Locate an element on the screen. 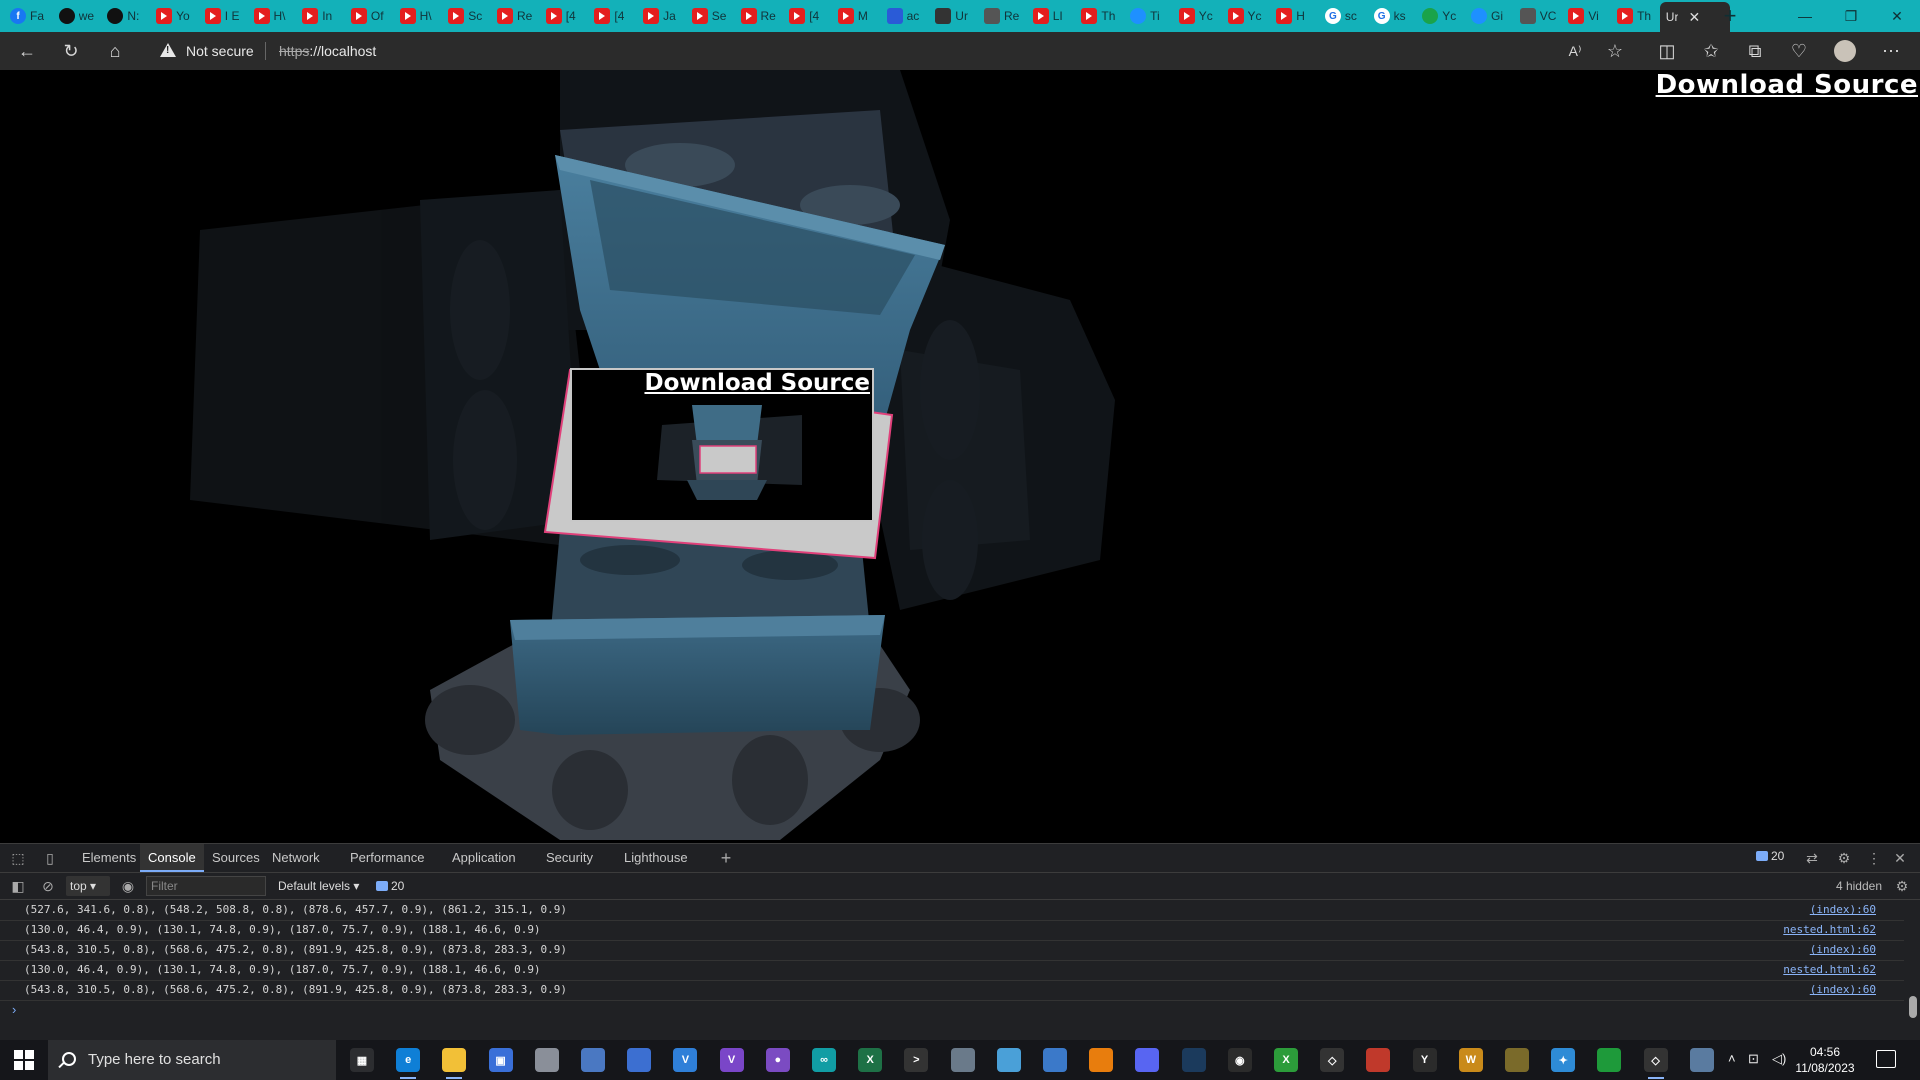 The image size is (1920, 1080). browser-tab: Ti is located at coordinates (1148, 16).